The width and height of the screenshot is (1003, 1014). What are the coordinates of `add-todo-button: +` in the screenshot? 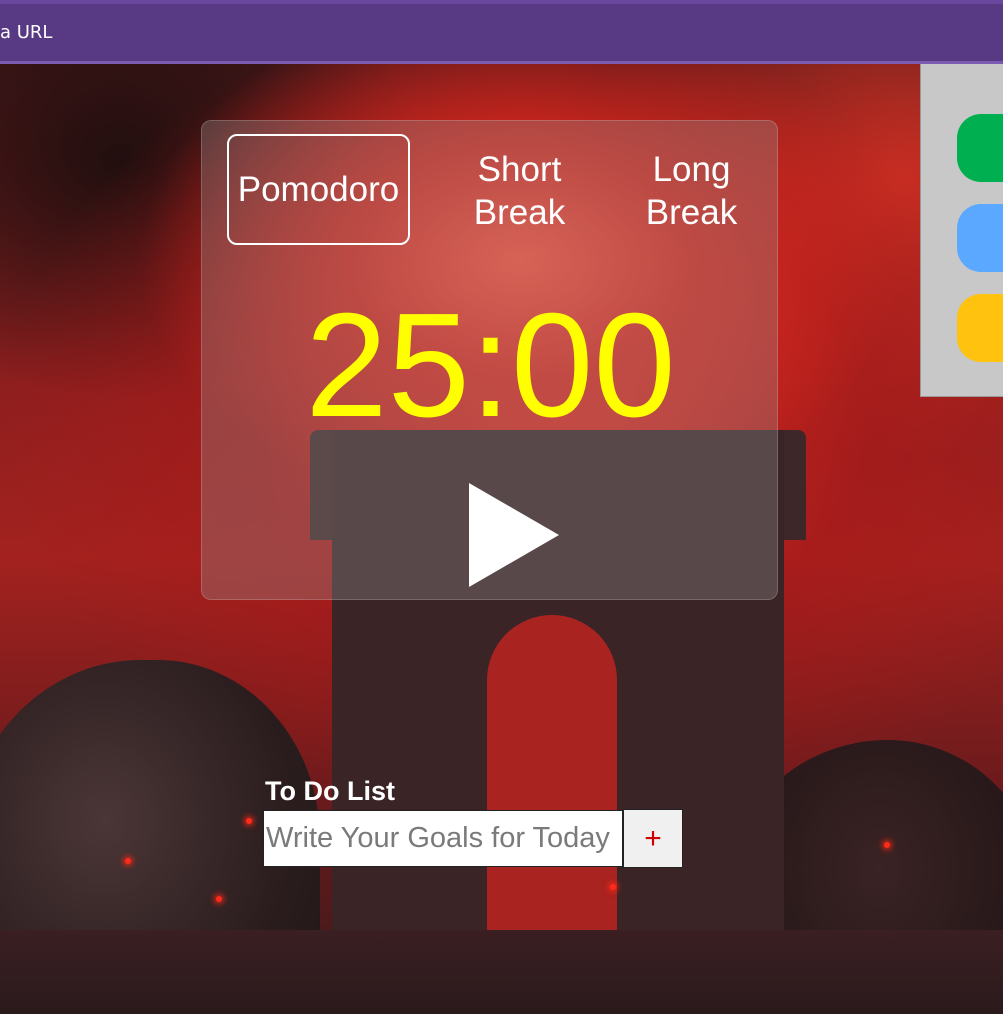 It's located at (653, 838).